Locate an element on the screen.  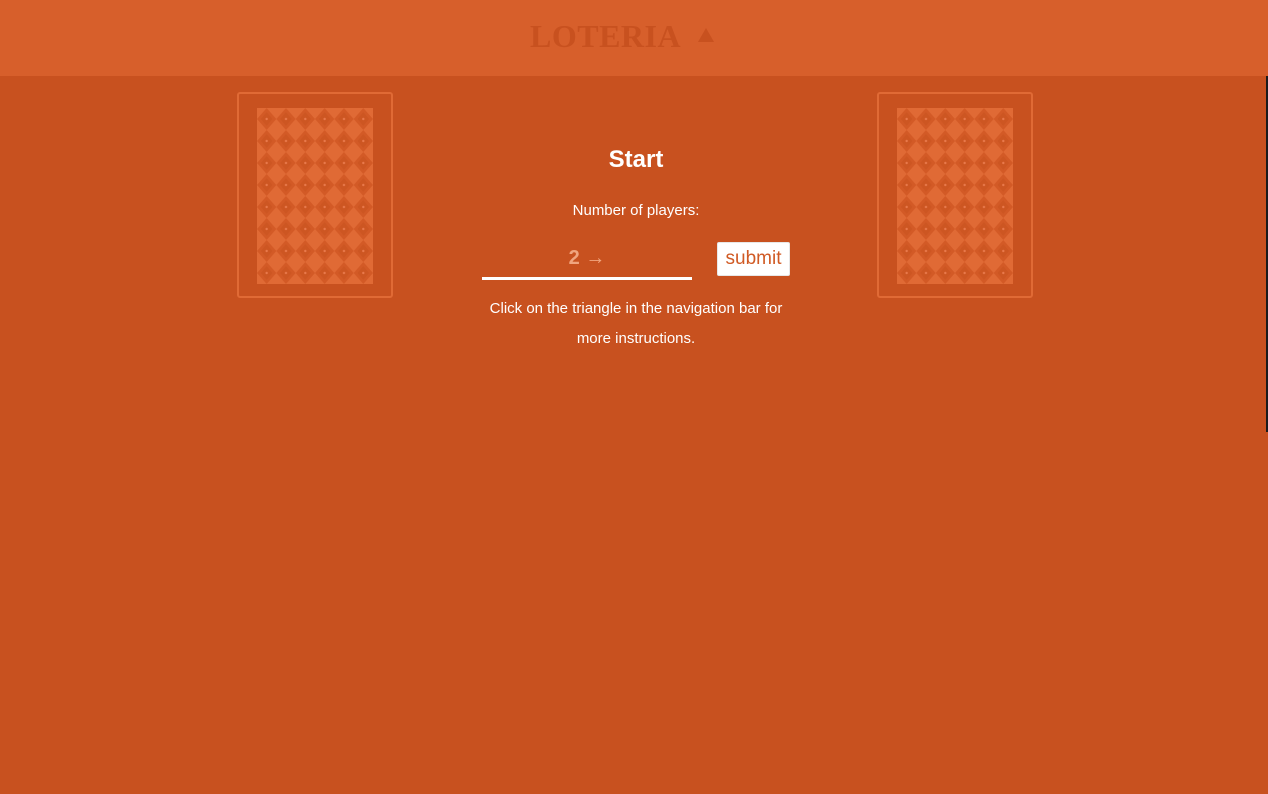
navbar: LOTERIA is located at coordinates (634, 38).